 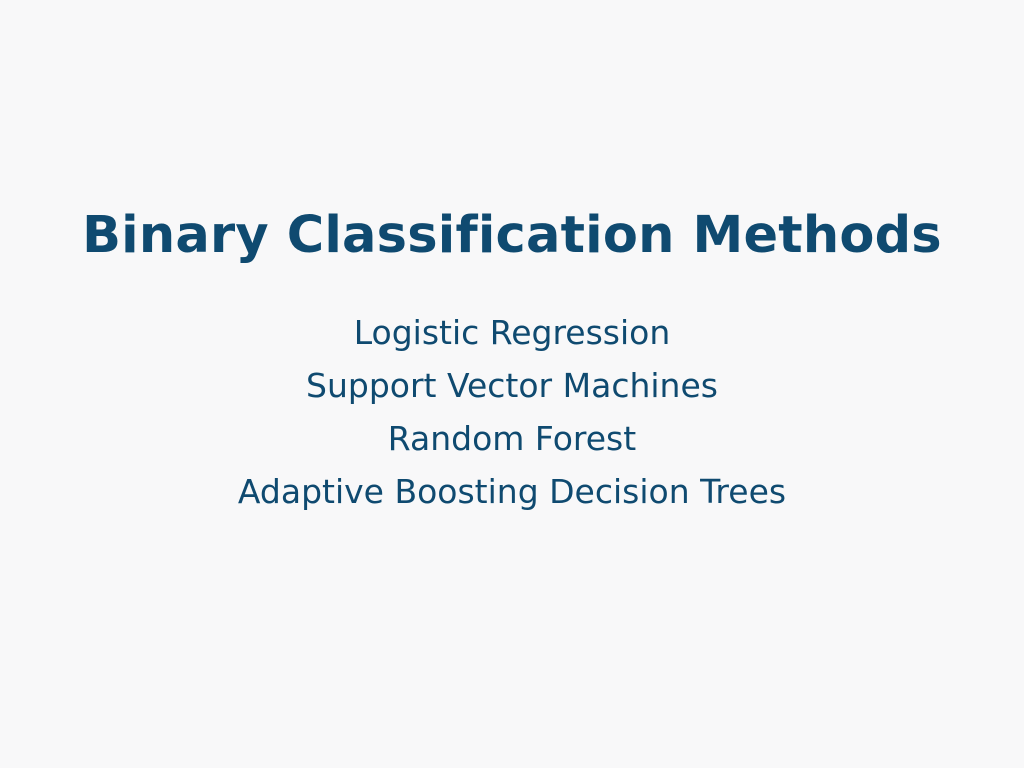 I want to click on slide-title: Binary Classification Methods, so click(x=512, y=236).